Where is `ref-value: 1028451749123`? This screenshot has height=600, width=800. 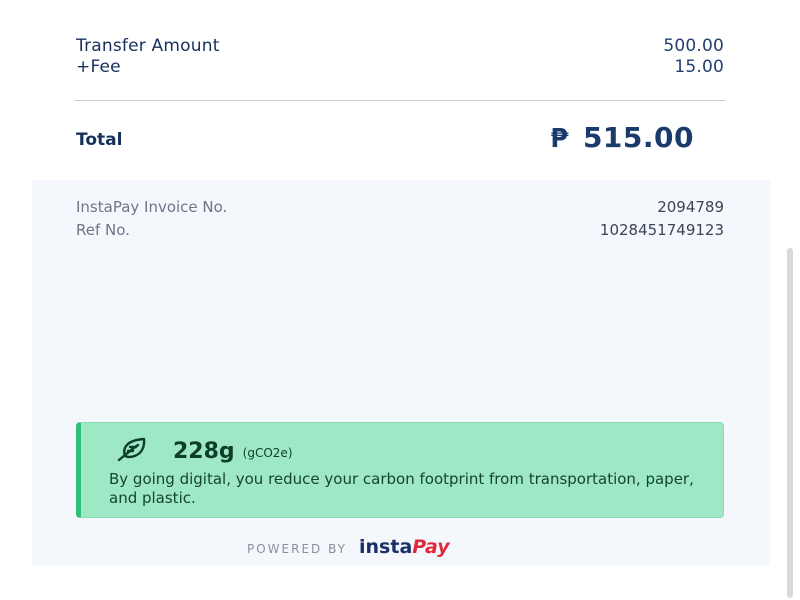
ref-value: 1028451749123 is located at coordinates (661, 230).